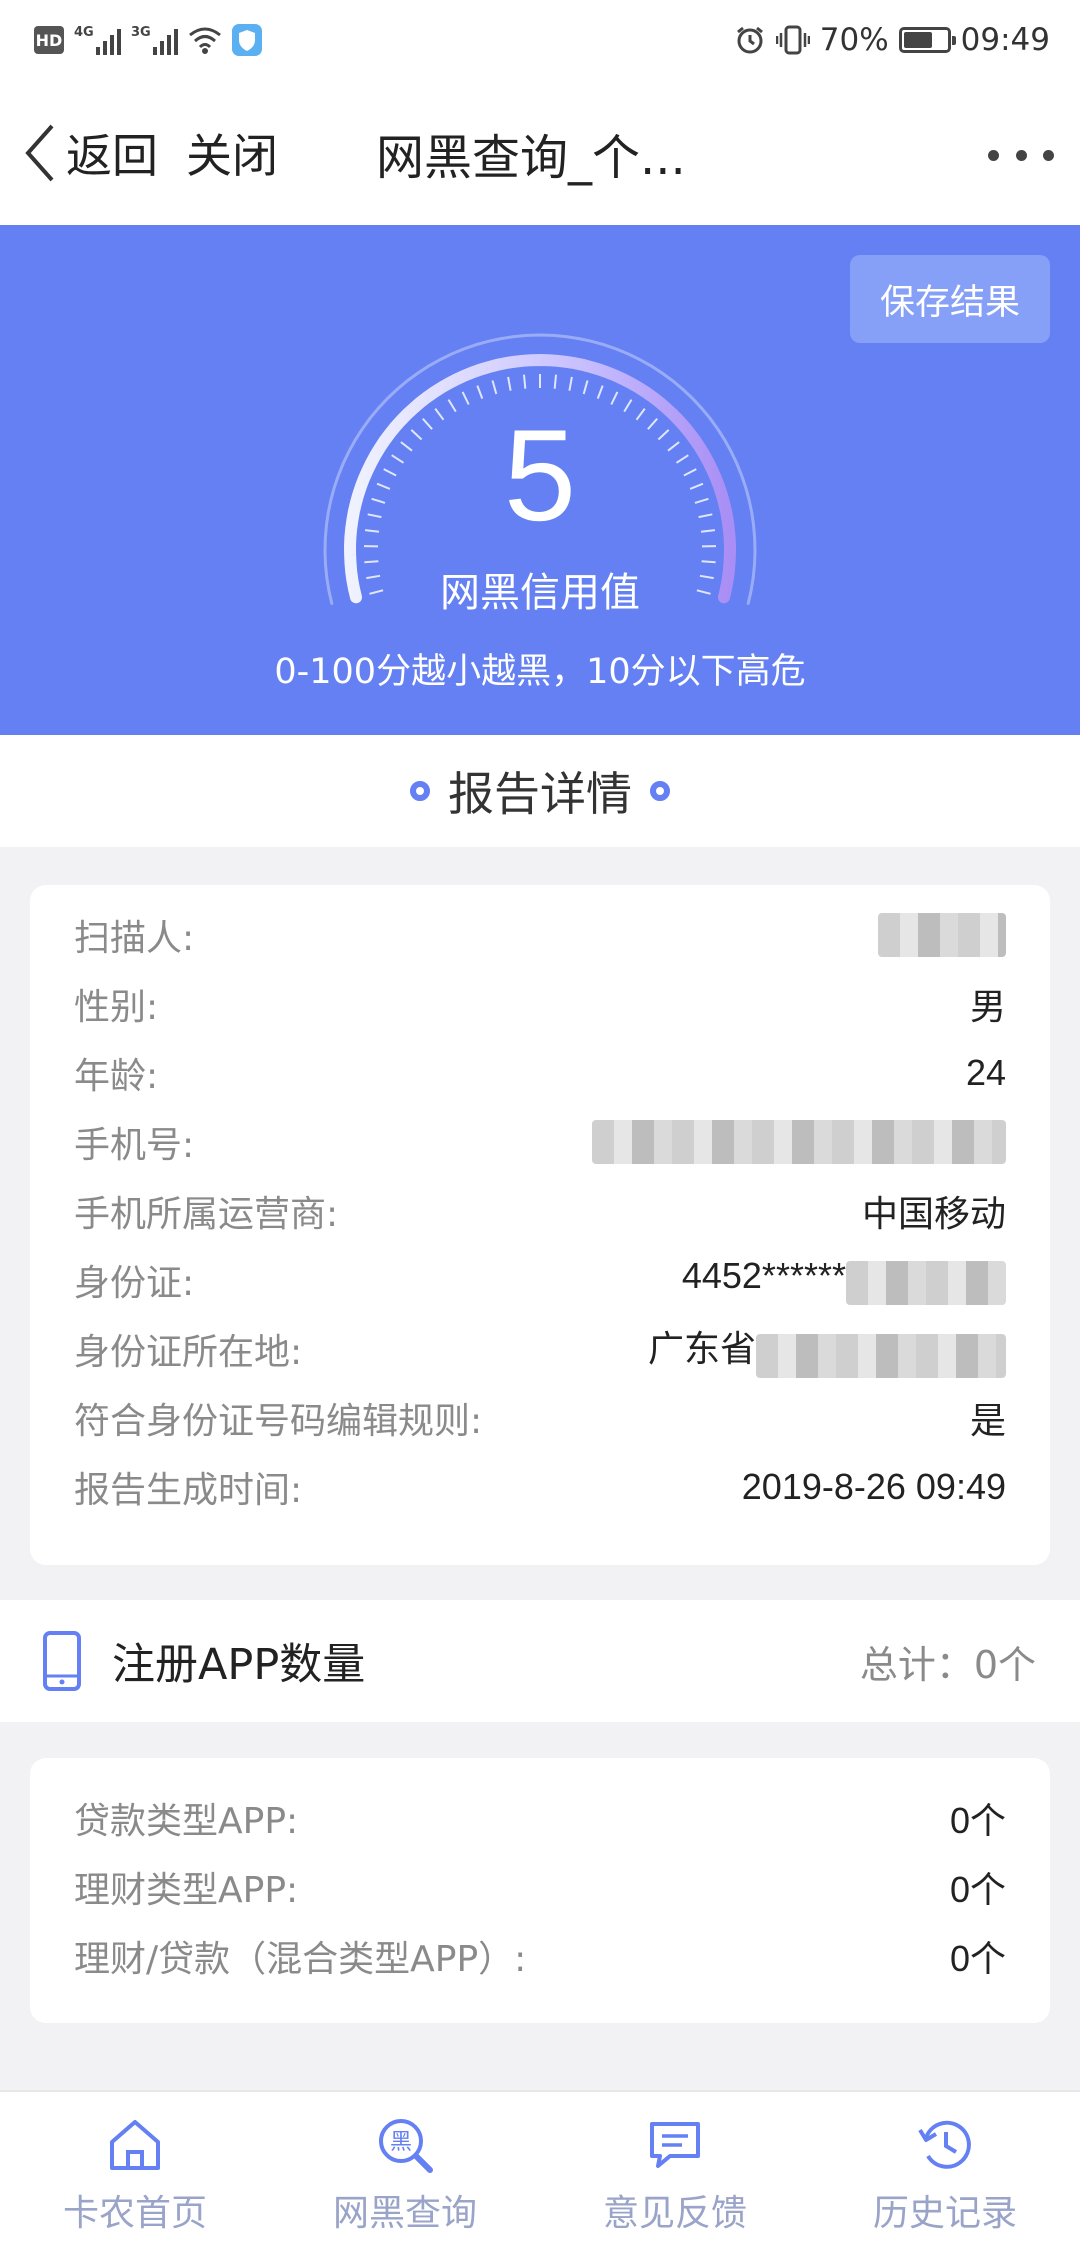 Image resolution: width=1080 pixels, height=2242 pixels. What do you see at coordinates (141, 32) in the screenshot?
I see `network-type-label-2: 3G` at bounding box center [141, 32].